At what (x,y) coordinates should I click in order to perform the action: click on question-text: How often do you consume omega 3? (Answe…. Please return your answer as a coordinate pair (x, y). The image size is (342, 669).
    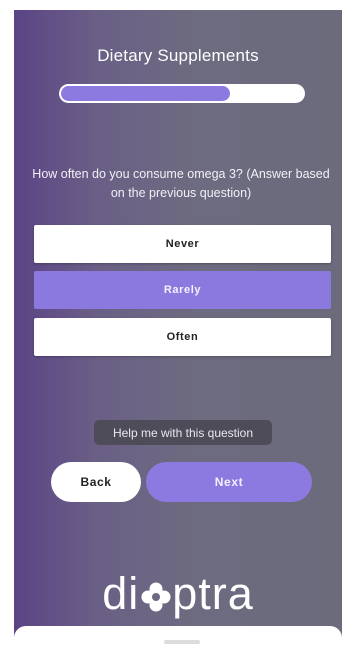
    Looking at the image, I should click on (181, 183).